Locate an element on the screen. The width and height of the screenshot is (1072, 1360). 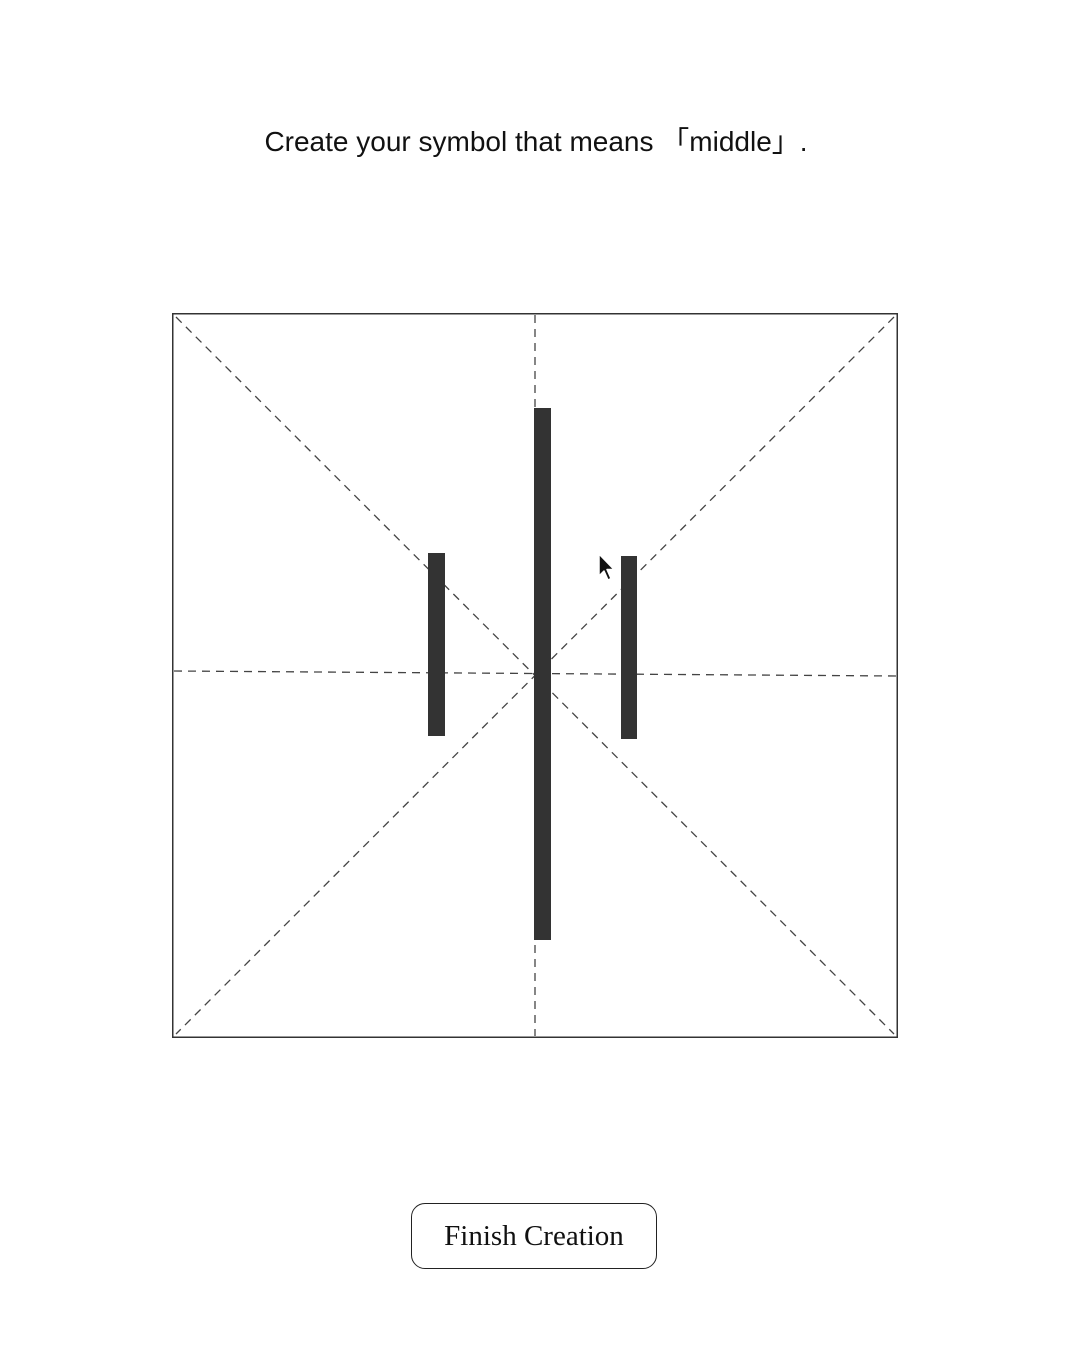
mouse-pointer-icon is located at coordinates (607, 568).